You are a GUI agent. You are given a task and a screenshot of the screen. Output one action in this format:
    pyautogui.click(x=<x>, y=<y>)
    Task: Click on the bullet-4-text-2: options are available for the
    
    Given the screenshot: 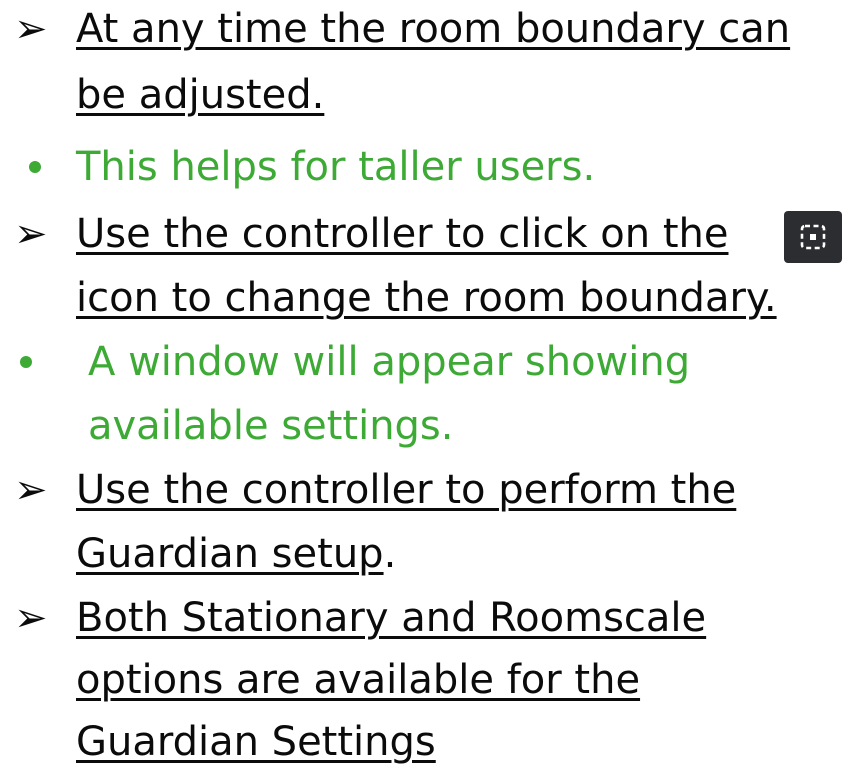 What is the action you would take?
    pyautogui.click(x=358, y=680)
    